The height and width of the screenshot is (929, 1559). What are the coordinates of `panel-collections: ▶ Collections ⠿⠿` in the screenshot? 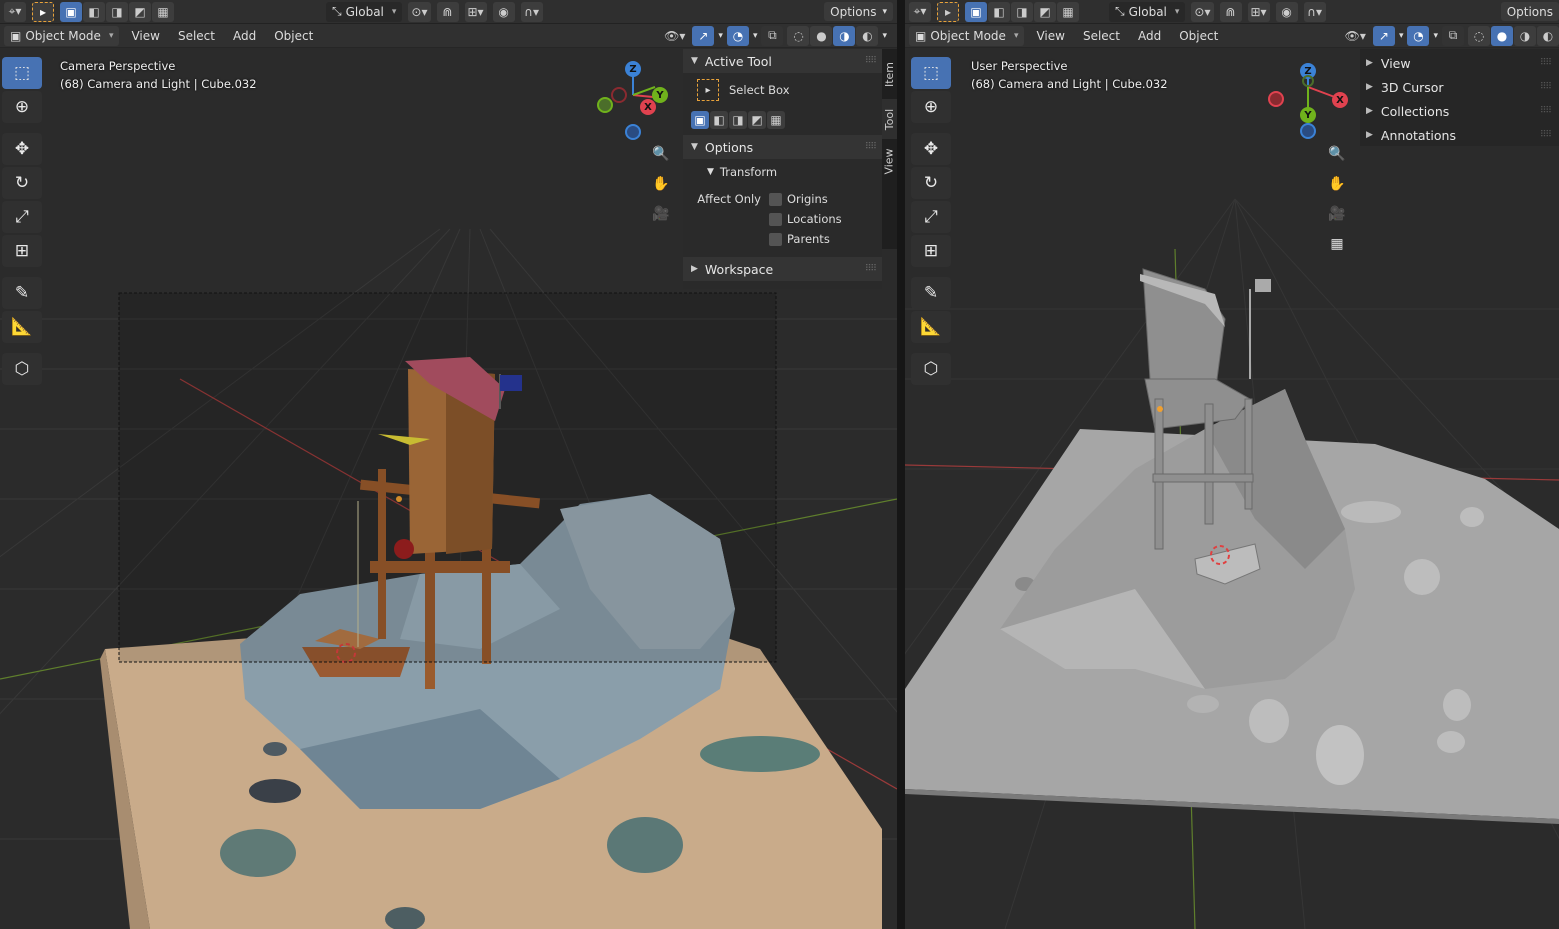 It's located at (1459, 111).